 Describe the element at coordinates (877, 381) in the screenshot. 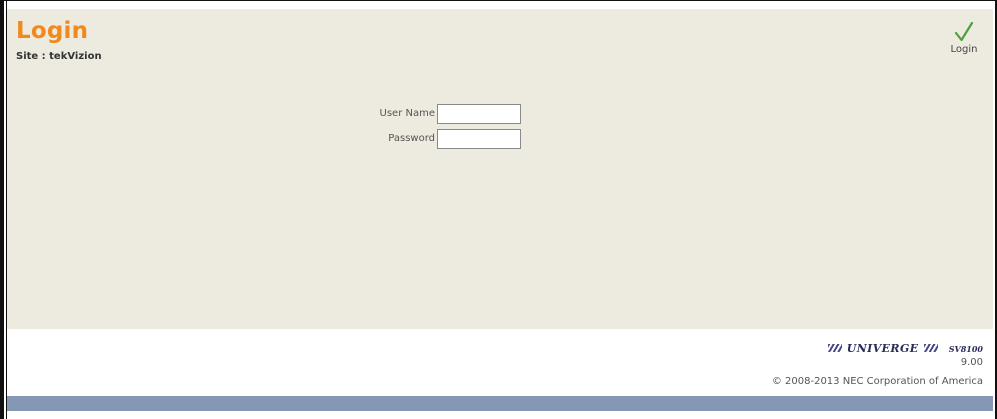

I see `copyright-text: © 2008-2013 NEC Corporation of America` at that location.